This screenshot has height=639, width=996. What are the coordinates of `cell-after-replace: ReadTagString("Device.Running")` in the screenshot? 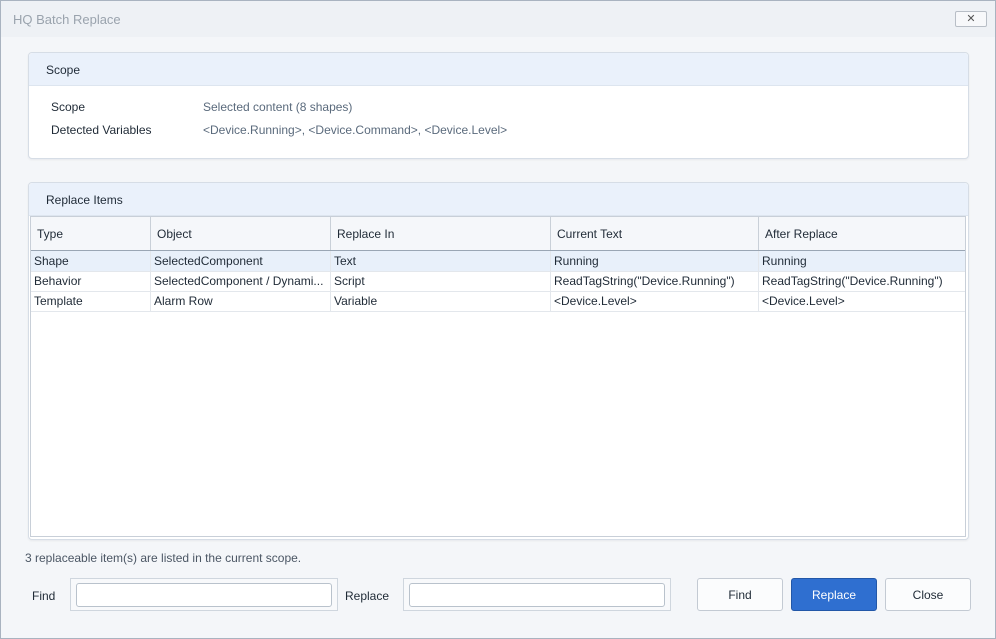 It's located at (852, 281).